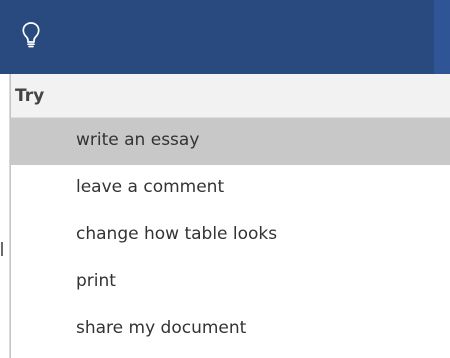 The image size is (450, 358). Describe the element at coordinates (161, 328) in the screenshot. I see `suggestion-label: share my document` at that location.